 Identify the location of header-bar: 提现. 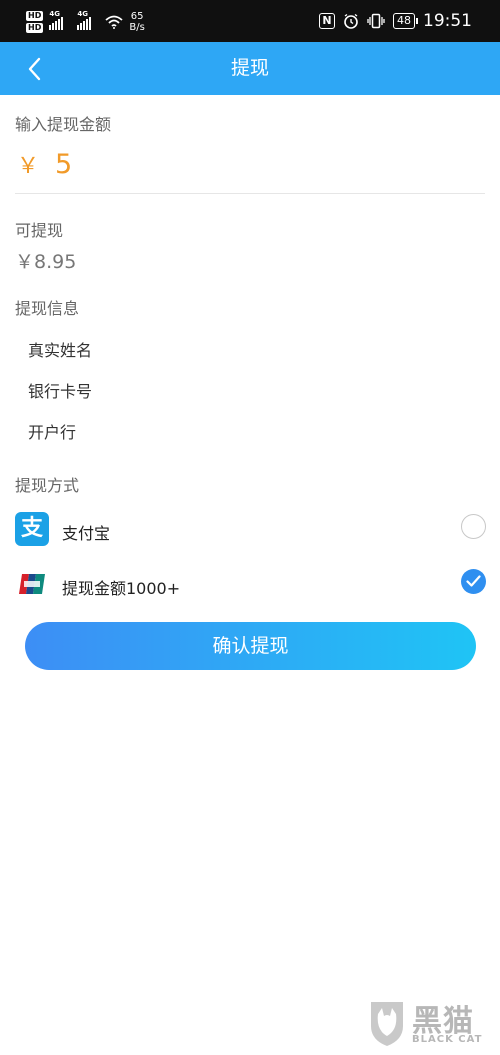
(250, 68).